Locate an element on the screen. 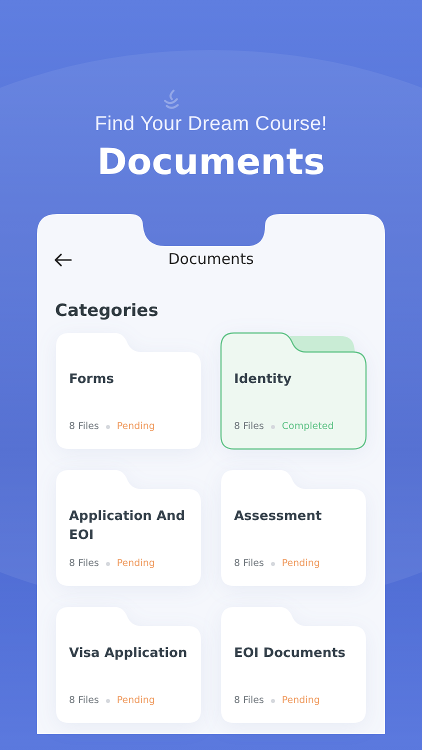 This screenshot has width=422, height=750. category-name: Identity is located at coordinates (263, 380).